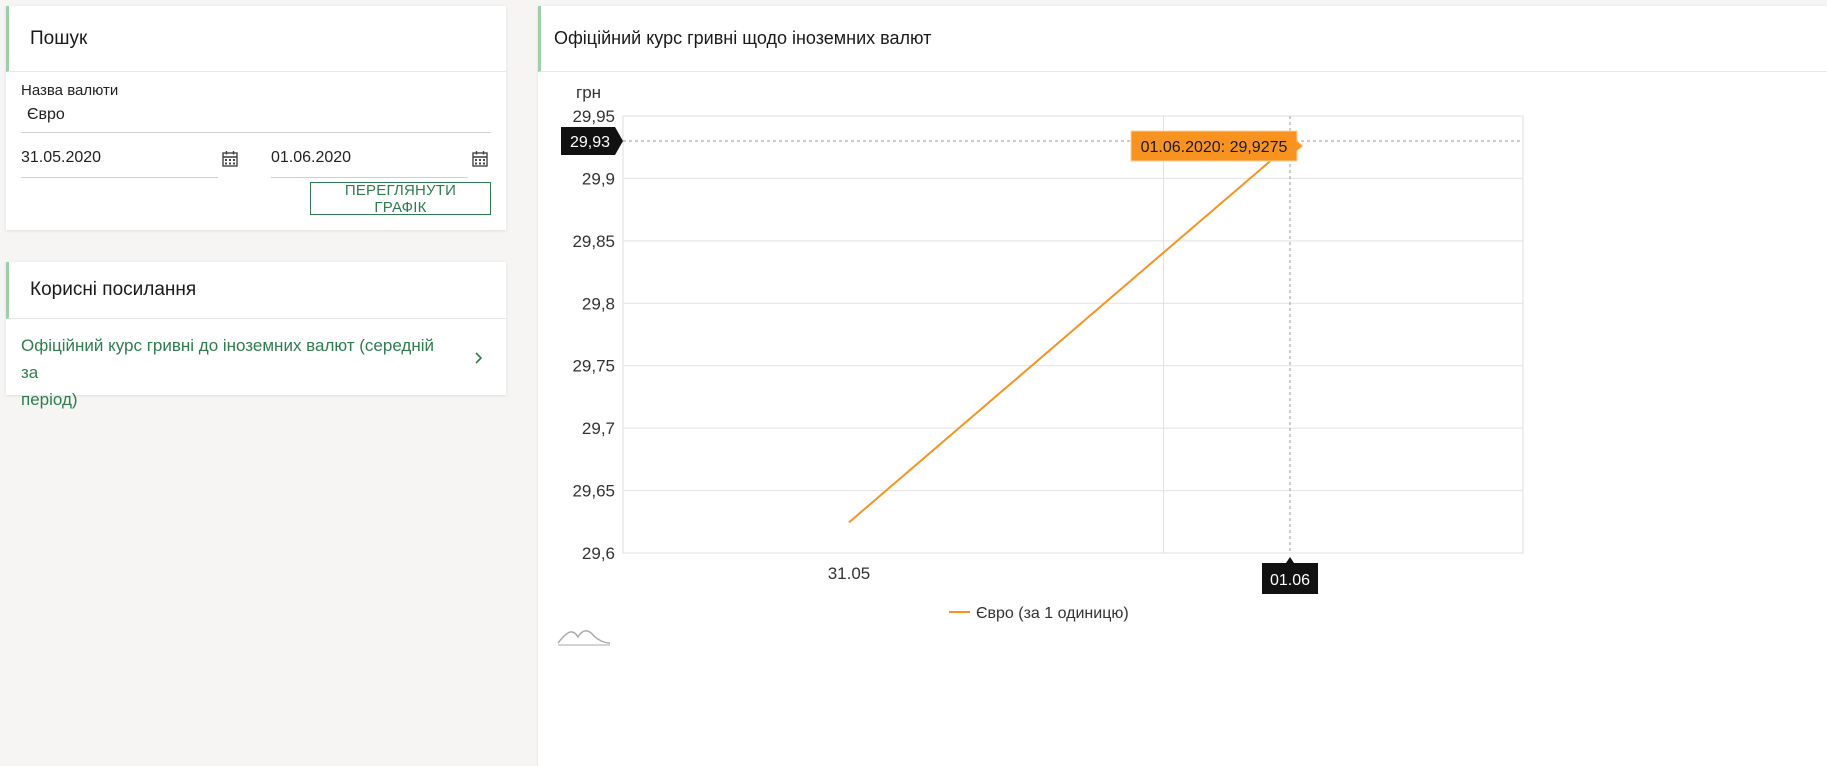 Image resolution: width=1827 pixels, height=766 pixels. Describe the element at coordinates (593, 241) in the screenshot. I see `y-tick-label: 29,85` at that location.